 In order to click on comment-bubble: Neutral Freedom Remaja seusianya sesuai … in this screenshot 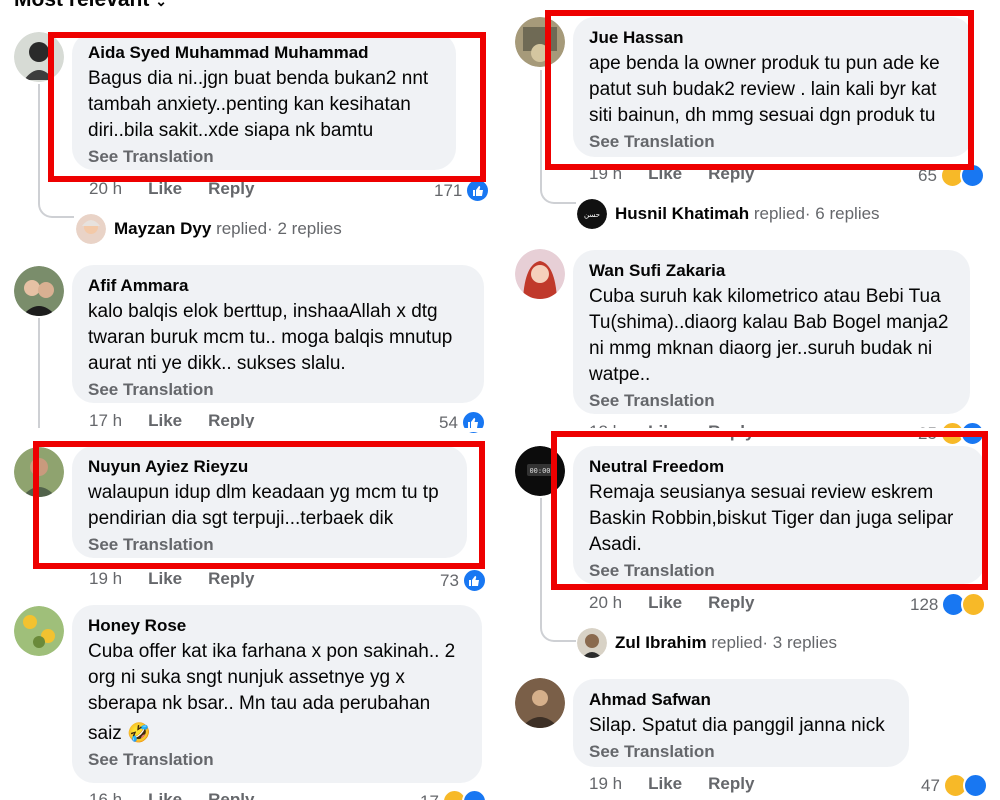, I will do `click(779, 515)`.